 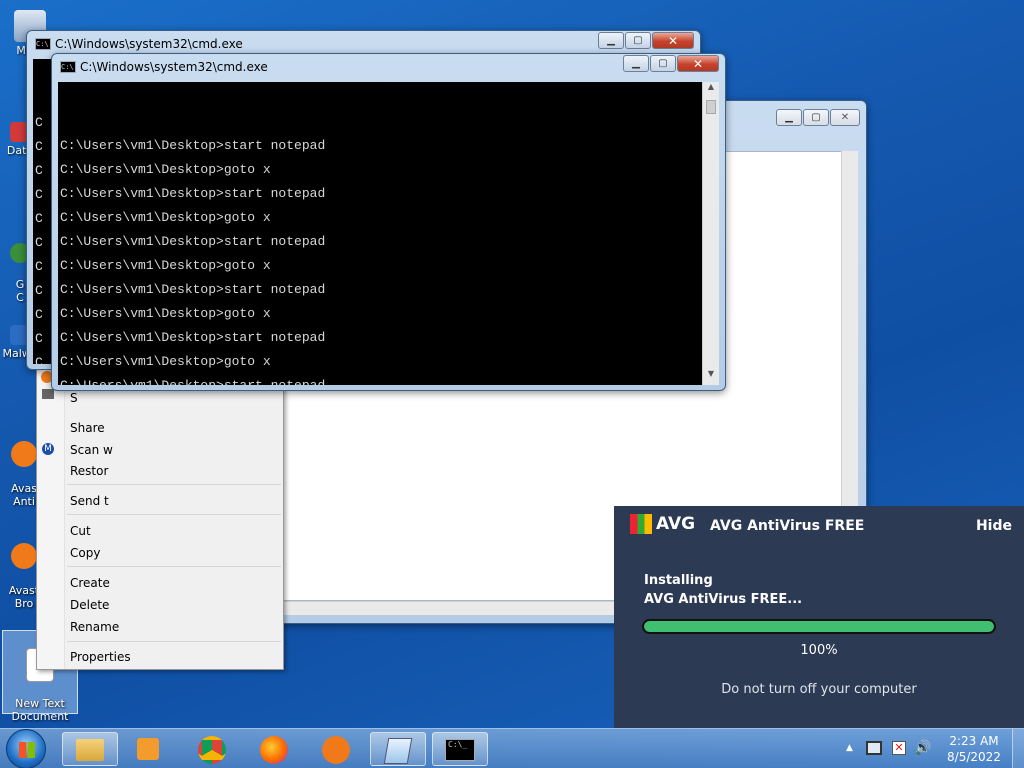 I want to click on scroll-down-arrow: ▼, so click(x=711, y=377).